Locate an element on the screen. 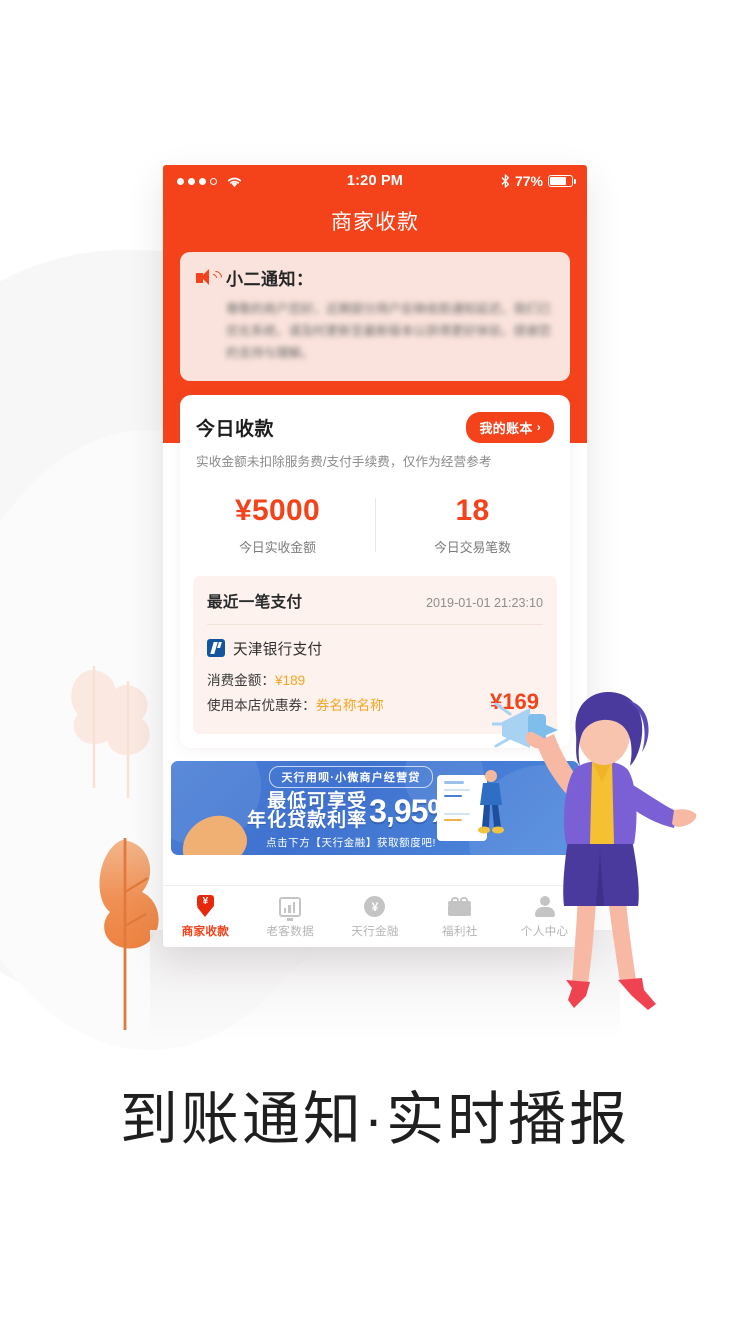 This screenshot has width=750, height=1334. notice-title: 小二通知： is located at coordinates (270, 279).